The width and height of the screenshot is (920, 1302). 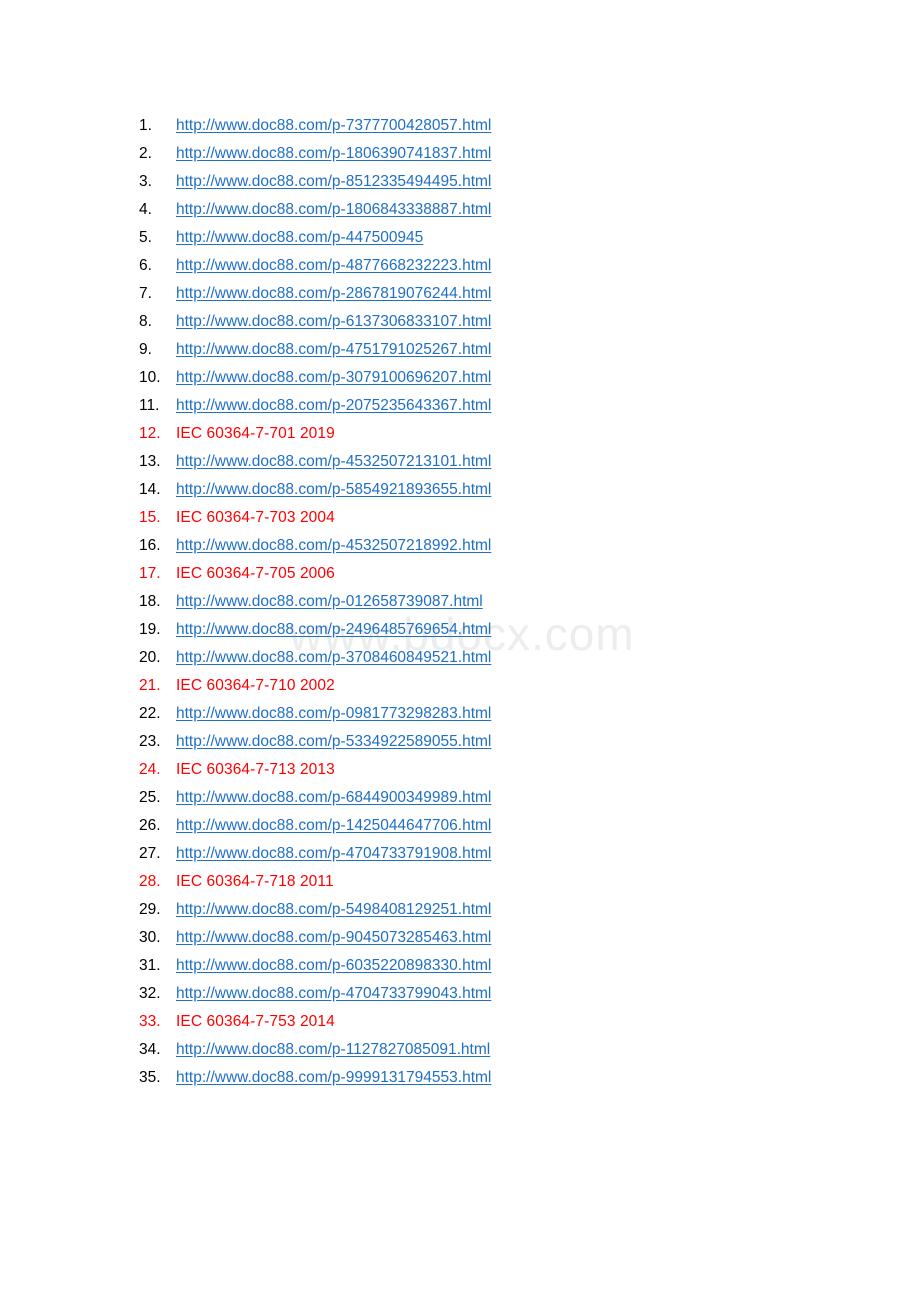 What do you see at coordinates (460, 434) in the screenshot?
I see `list-item: 12. IEC 60364-7-701 2019` at bounding box center [460, 434].